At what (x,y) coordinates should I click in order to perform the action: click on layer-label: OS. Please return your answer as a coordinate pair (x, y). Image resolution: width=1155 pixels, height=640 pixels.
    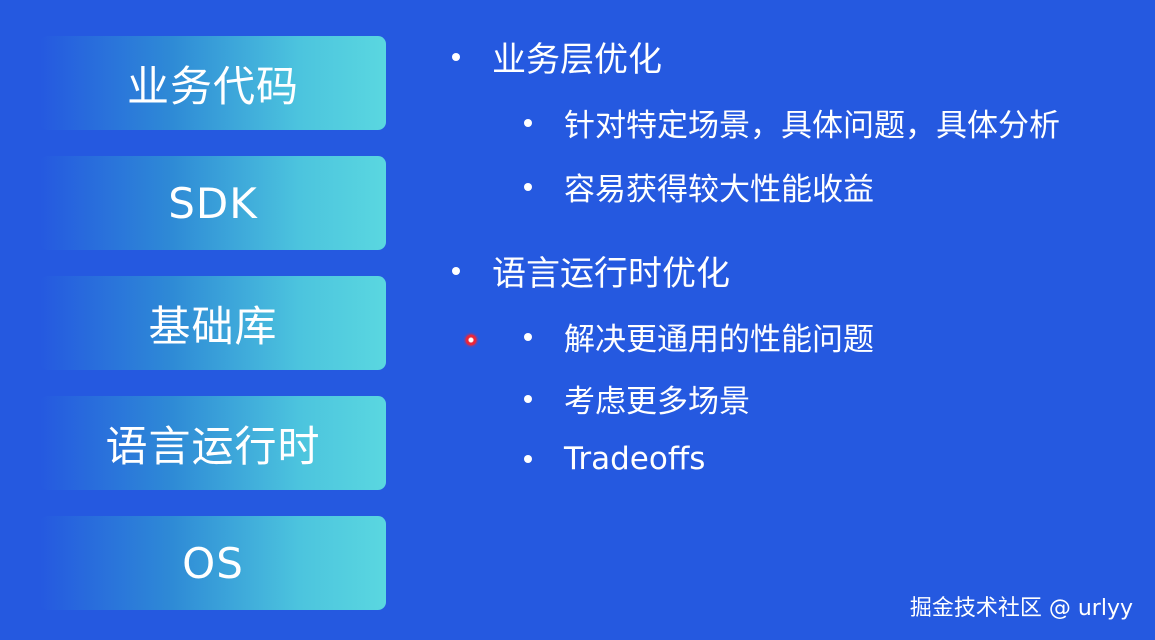
    Looking at the image, I should click on (213, 563).